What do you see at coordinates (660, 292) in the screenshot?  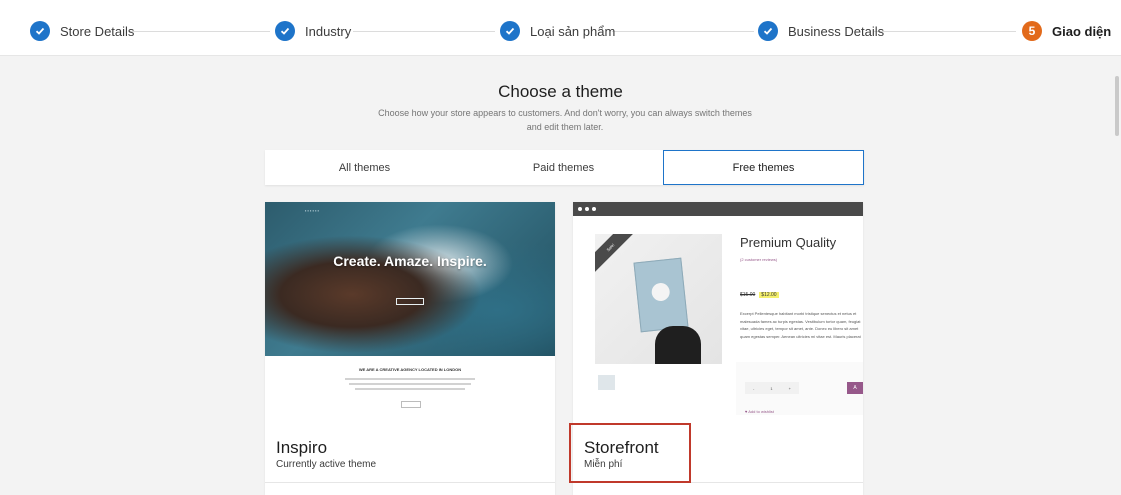 I see `poster-logo-icon` at bounding box center [660, 292].